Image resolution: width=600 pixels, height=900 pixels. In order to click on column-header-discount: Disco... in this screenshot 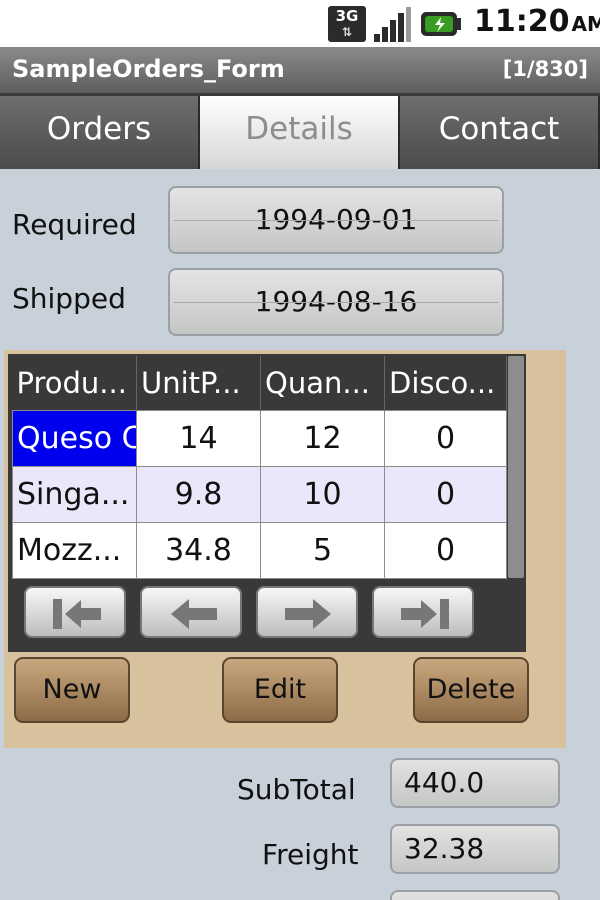, I will do `click(445, 383)`.